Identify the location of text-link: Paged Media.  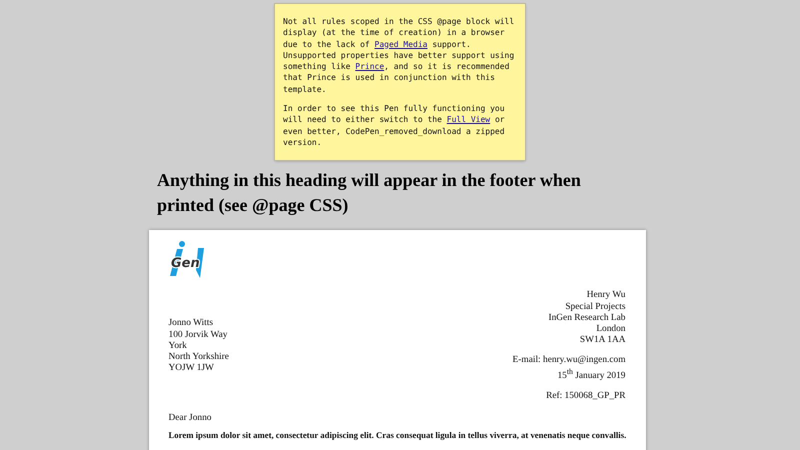
(401, 44).